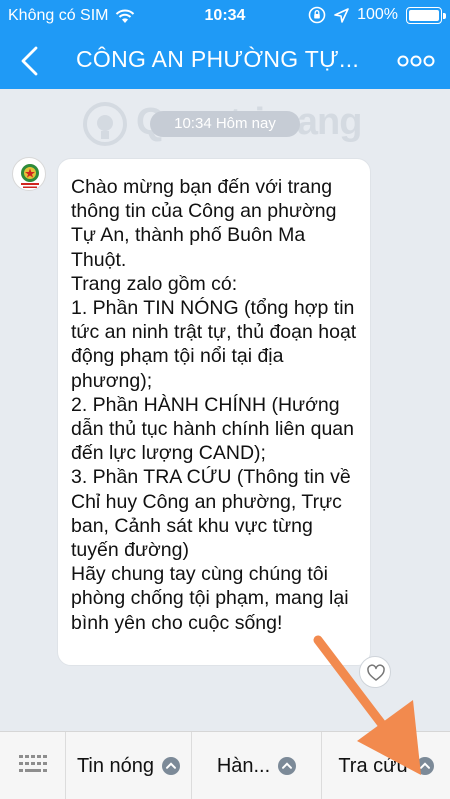 The image size is (450, 799). I want to click on menu-label-tra-cuu: Tra cứu, so click(373, 765).